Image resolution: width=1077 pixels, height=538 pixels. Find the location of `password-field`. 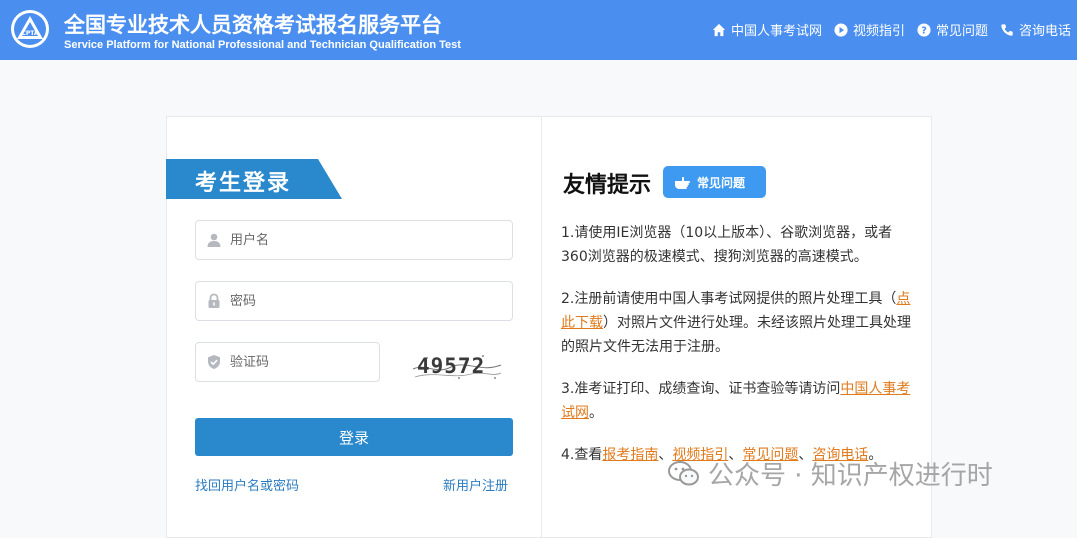

password-field is located at coordinates (354, 301).